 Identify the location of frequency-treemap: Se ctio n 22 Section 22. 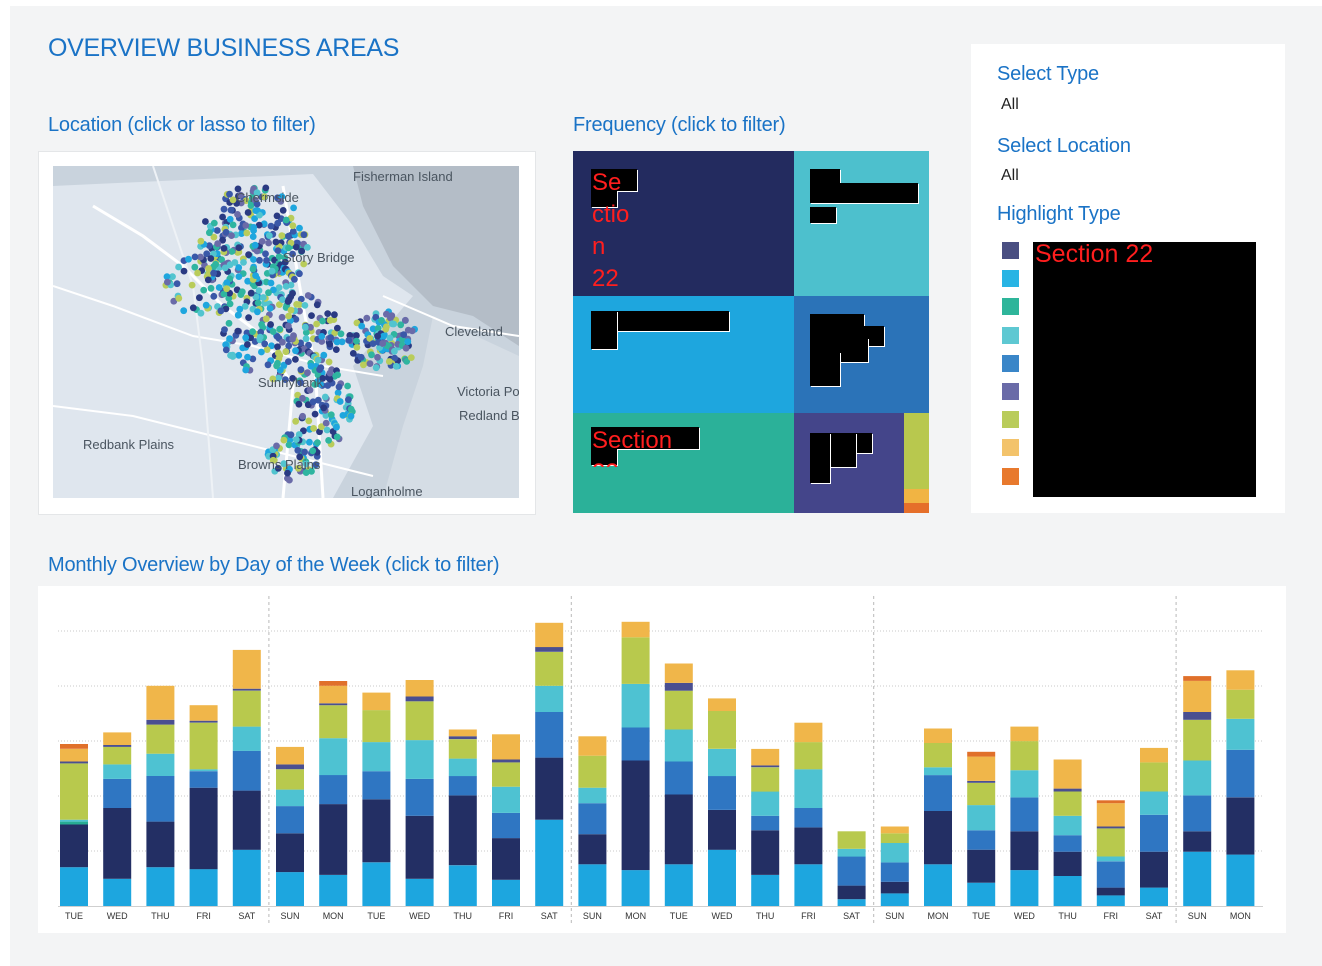
(751, 332).